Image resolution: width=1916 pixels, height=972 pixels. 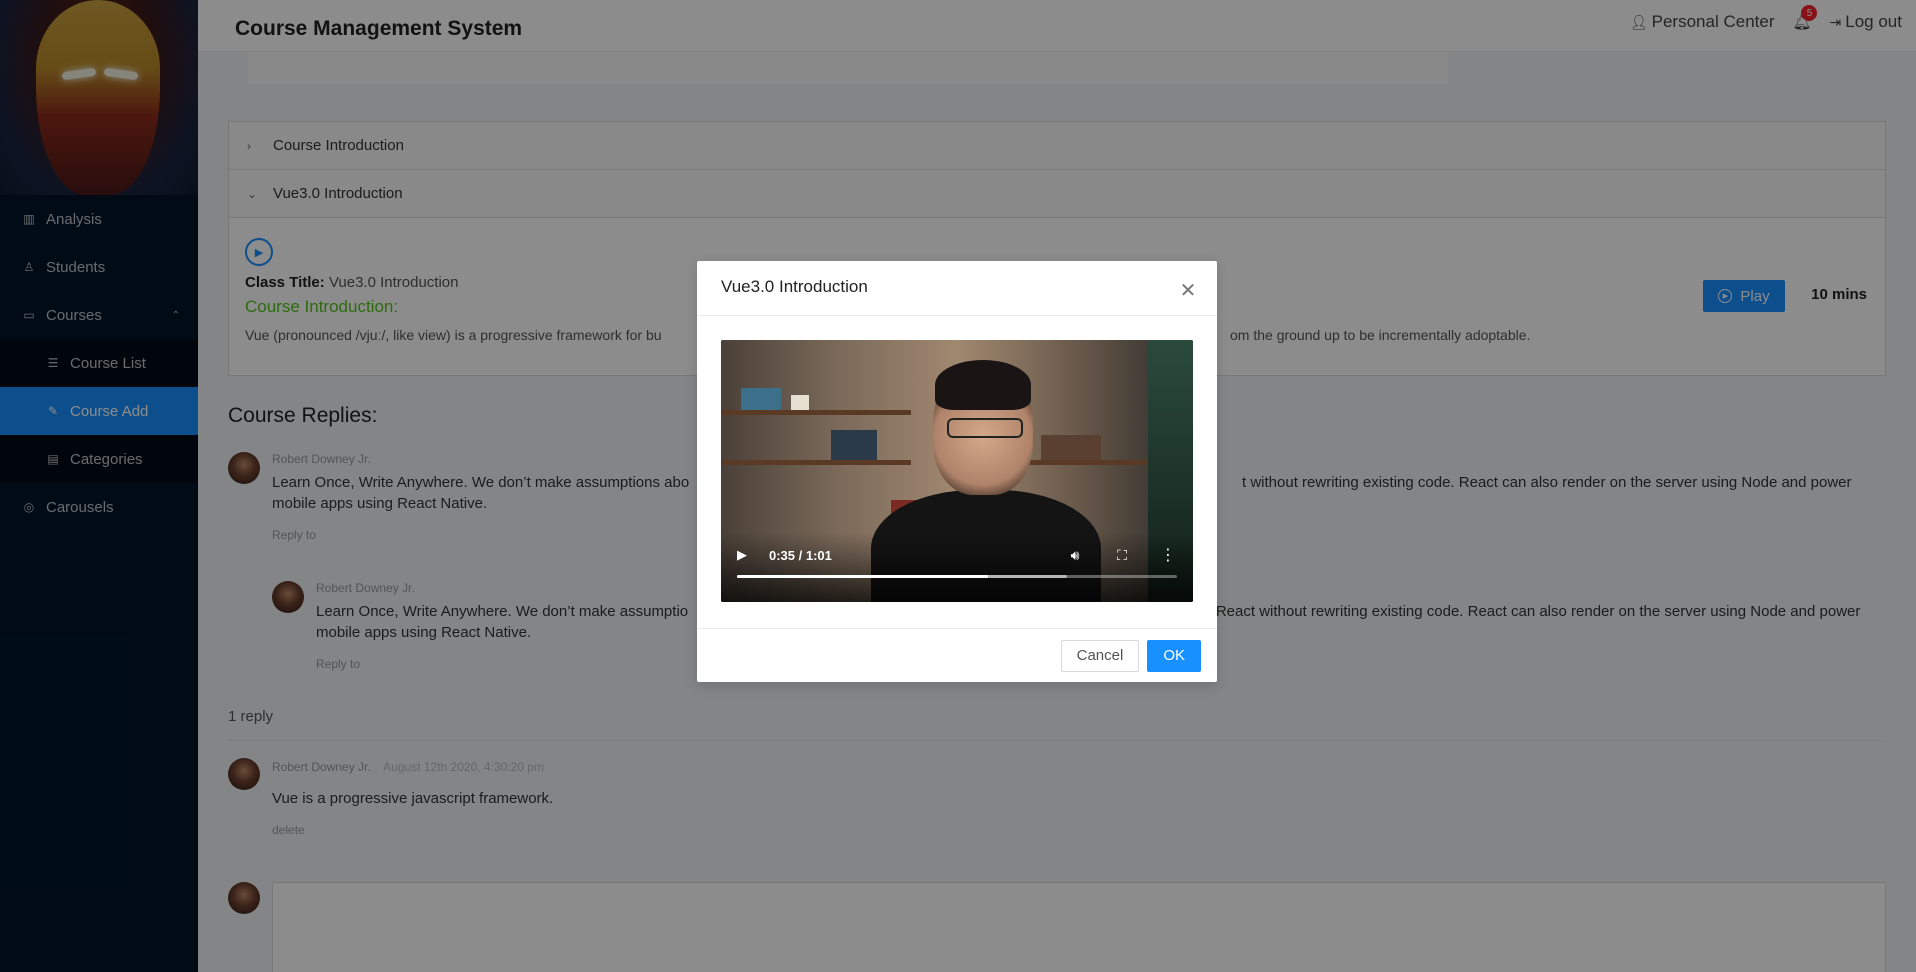 What do you see at coordinates (957, 288) in the screenshot?
I see `modal-header: Vue3.0 Introduction ✕` at bounding box center [957, 288].